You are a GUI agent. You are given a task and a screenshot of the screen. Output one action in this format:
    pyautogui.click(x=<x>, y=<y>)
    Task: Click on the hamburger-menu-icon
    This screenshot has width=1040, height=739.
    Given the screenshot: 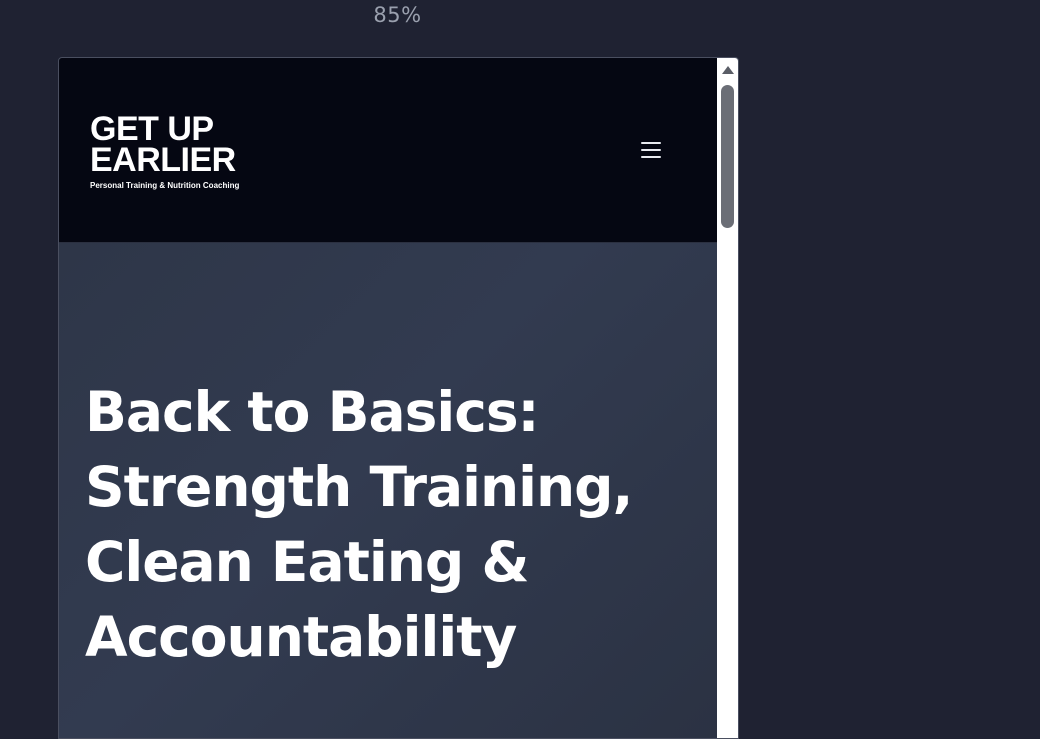 What is the action you would take?
    pyautogui.click(x=651, y=150)
    